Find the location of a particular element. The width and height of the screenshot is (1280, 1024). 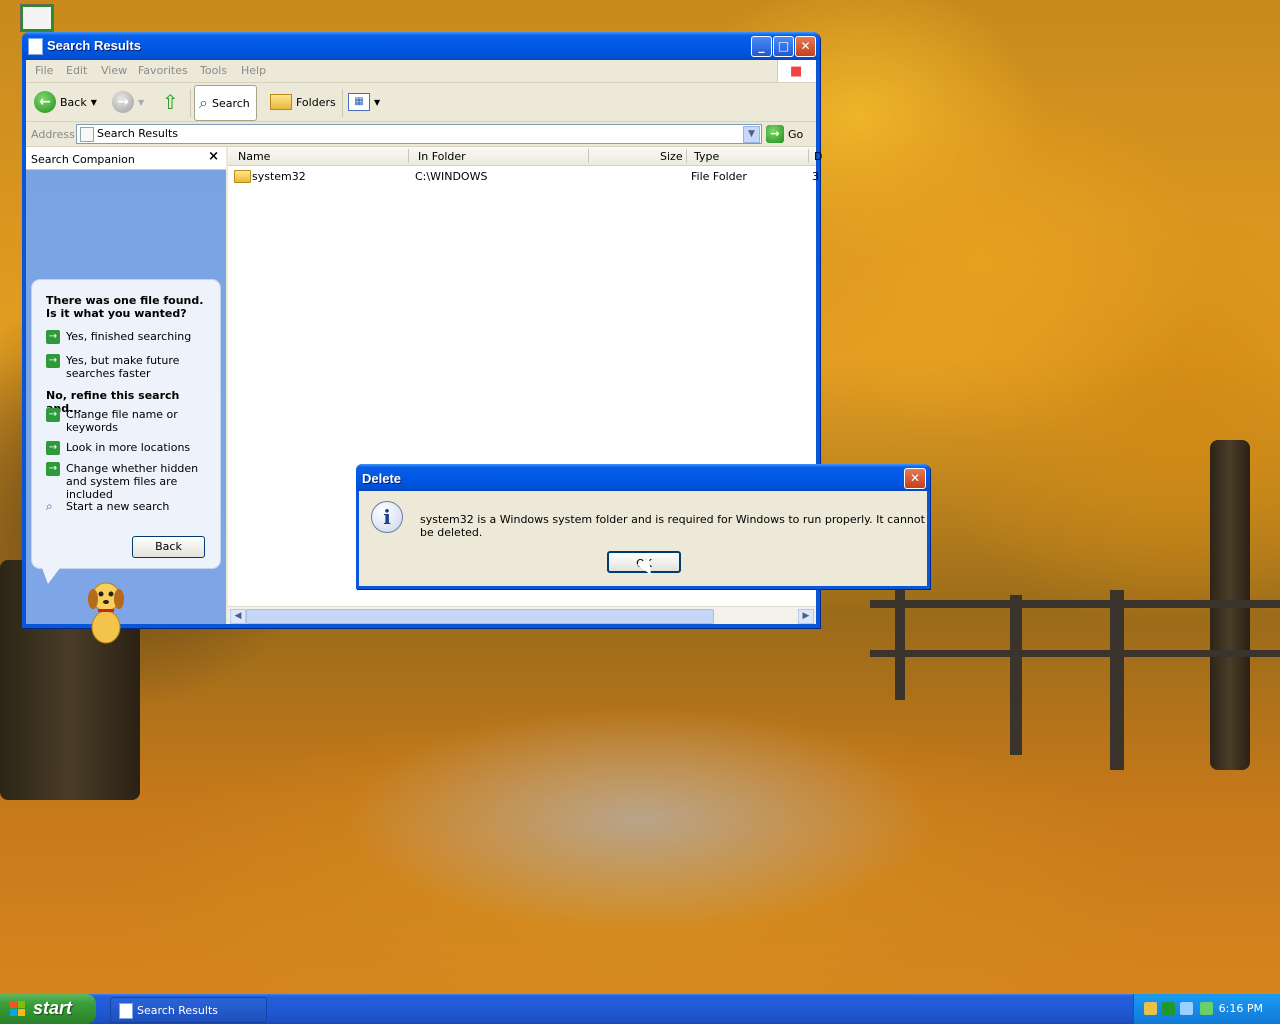

start-label: start is located at coordinates (53, 1008).